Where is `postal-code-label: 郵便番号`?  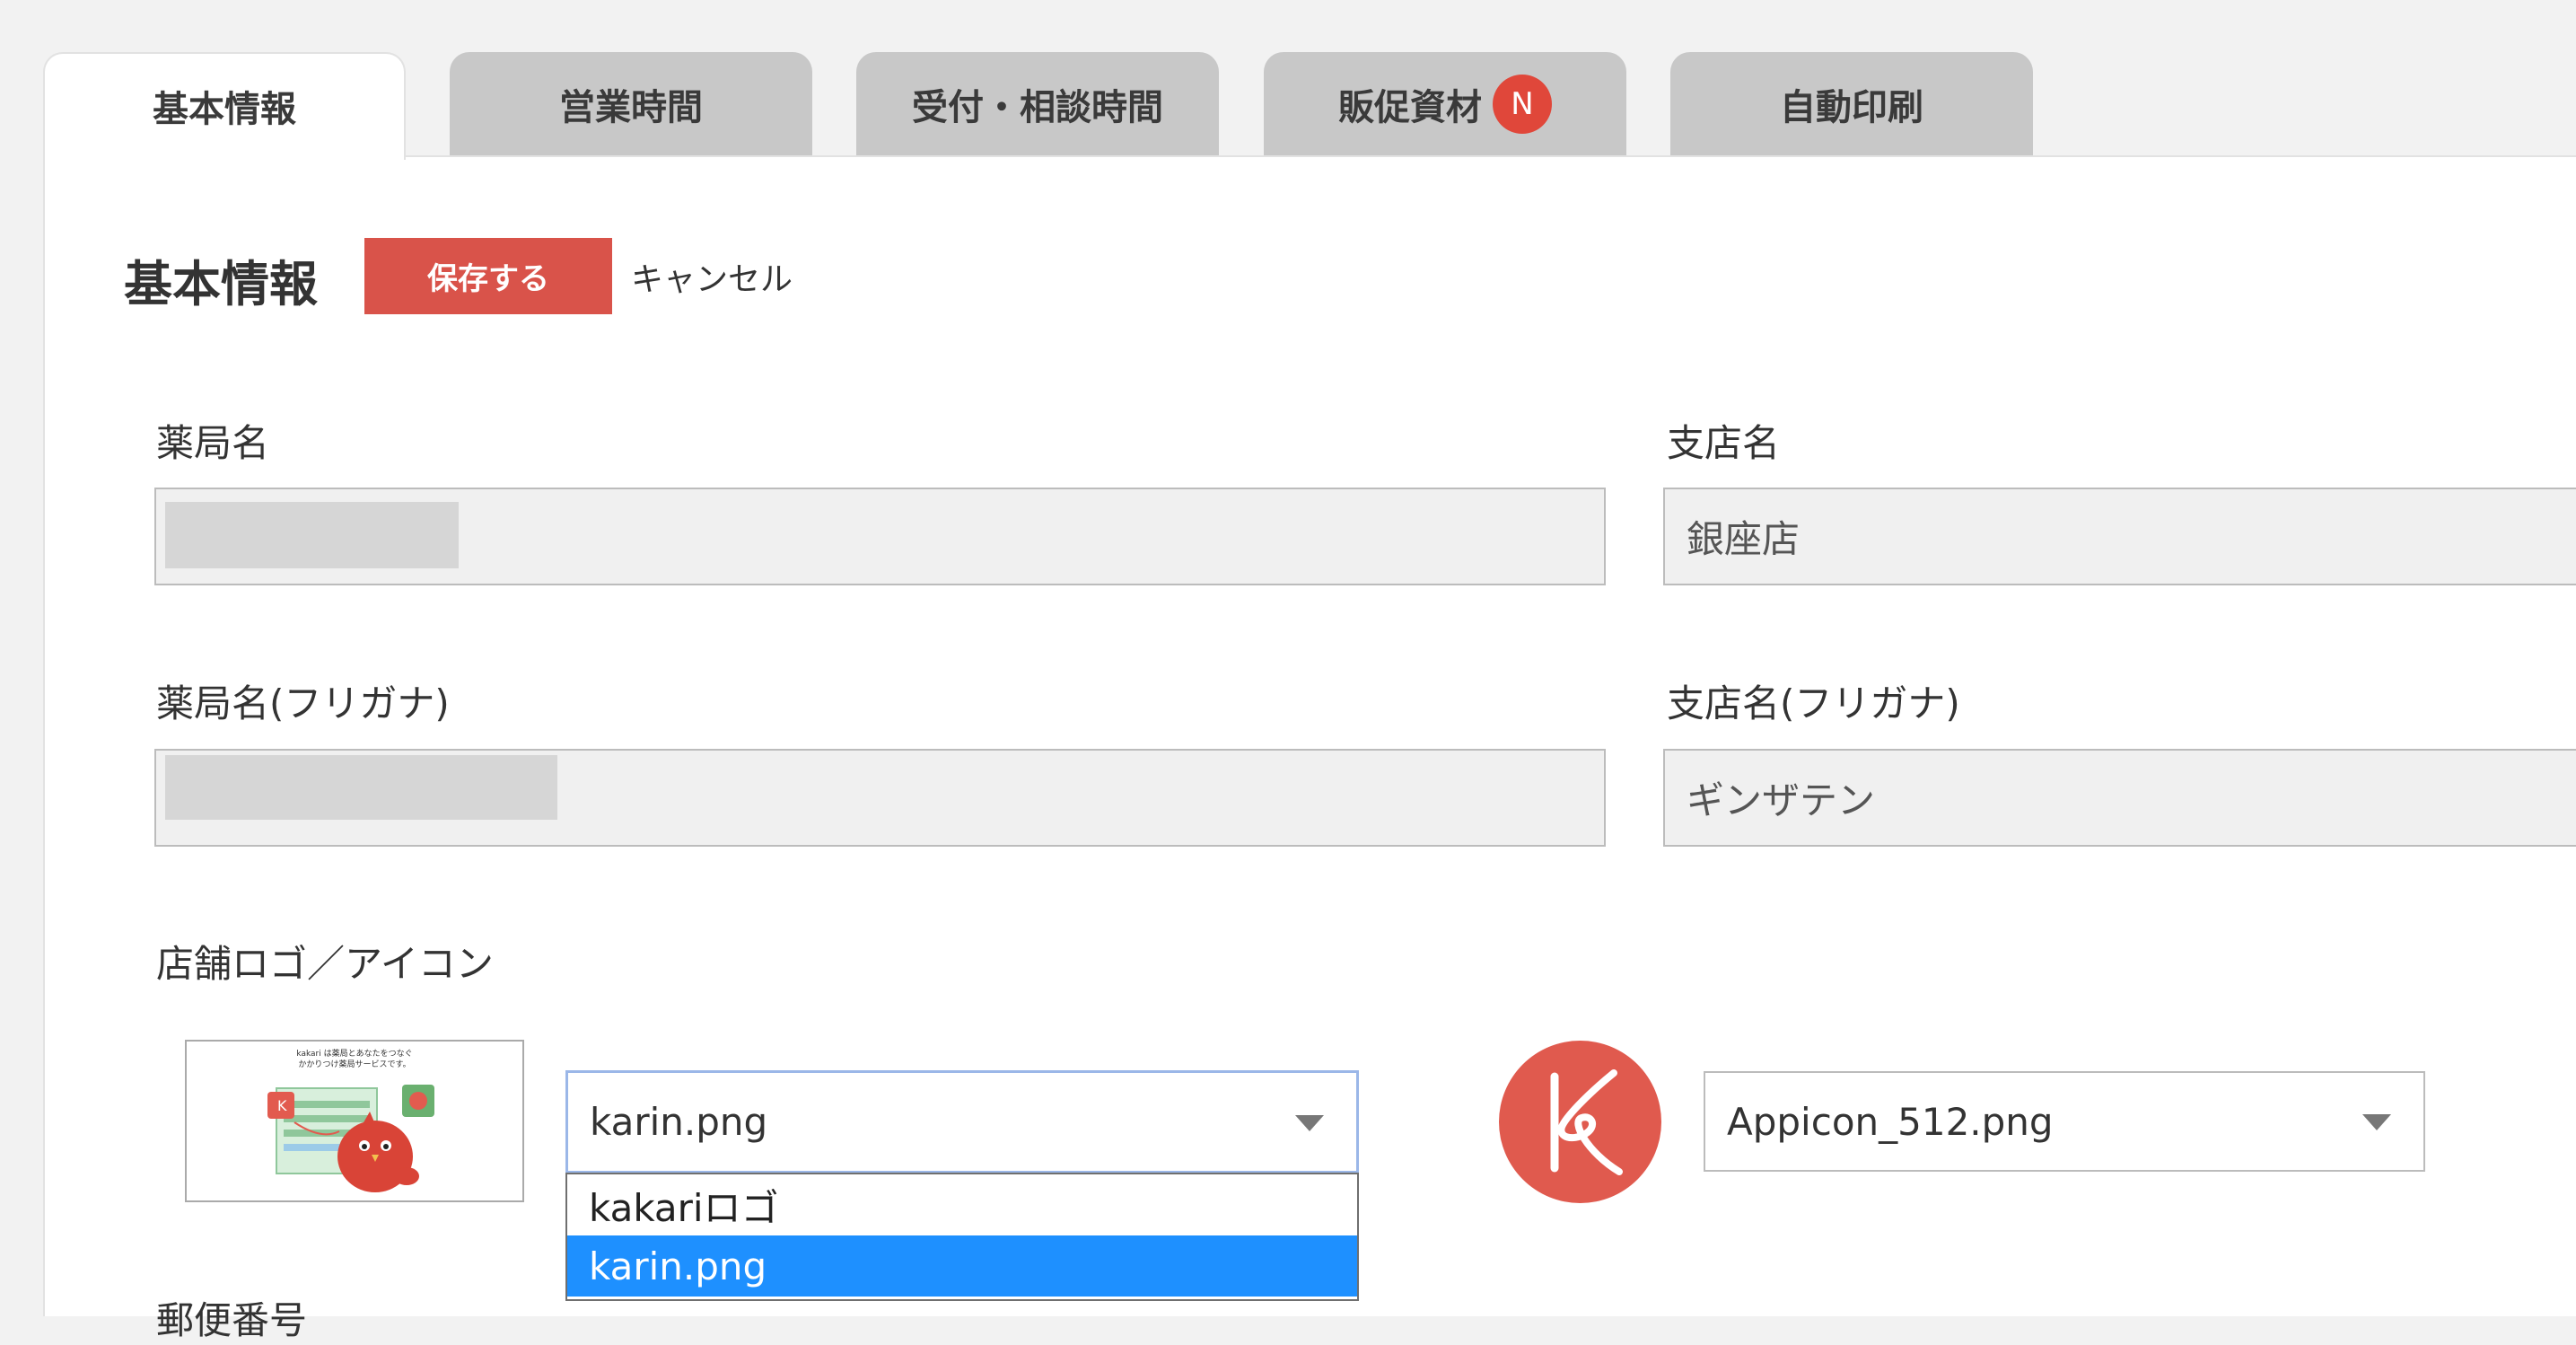 postal-code-label: 郵便番号 is located at coordinates (232, 1320).